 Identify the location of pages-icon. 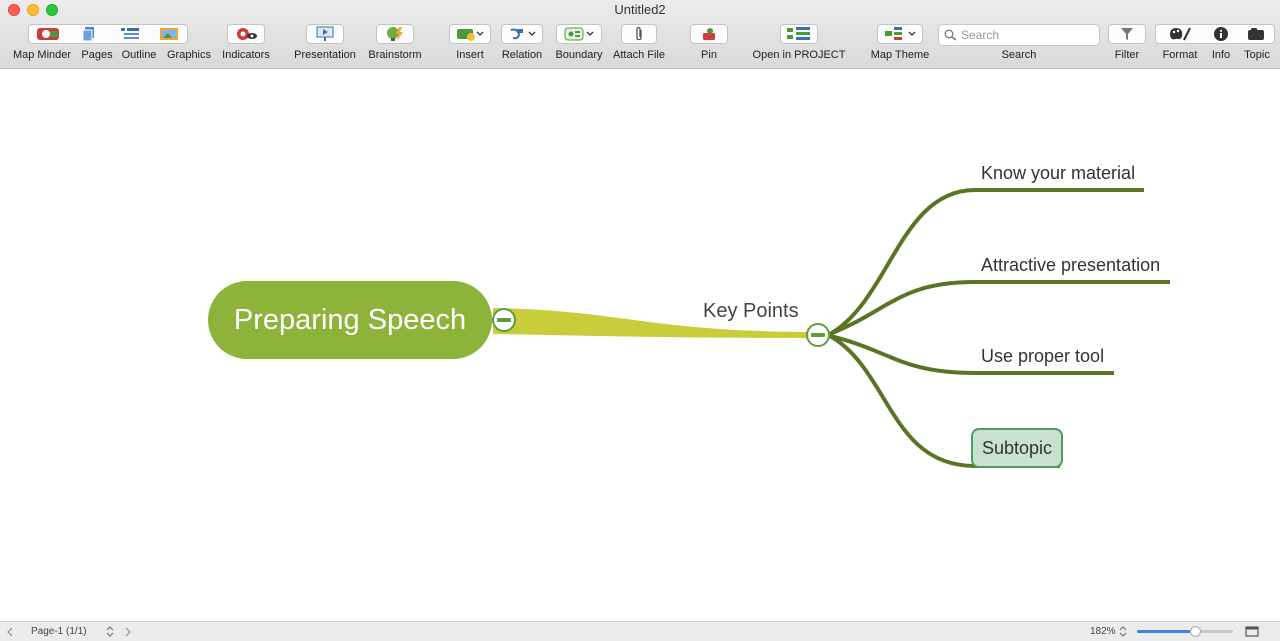
(88, 34).